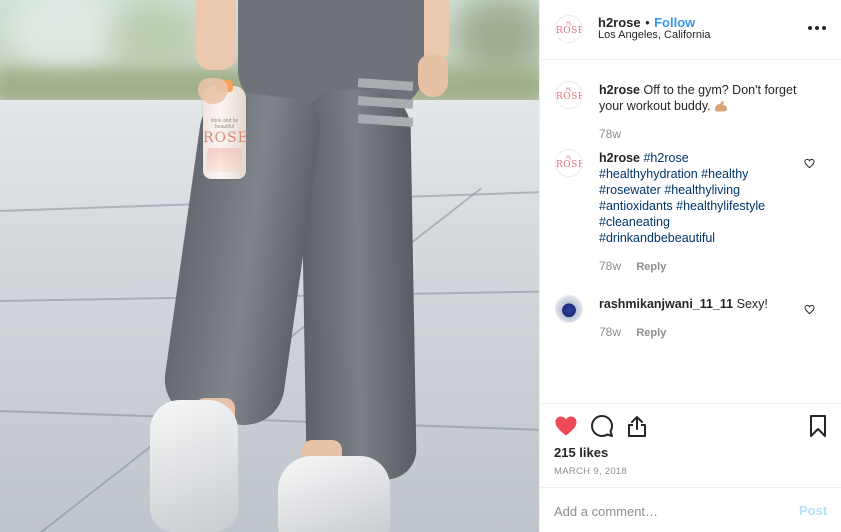 The width and height of the screenshot is (841, 532). Describe the element at coordinates (224, 124) in the screenshot. I see `bottle-tagline: drink and be beautiful` at that location.